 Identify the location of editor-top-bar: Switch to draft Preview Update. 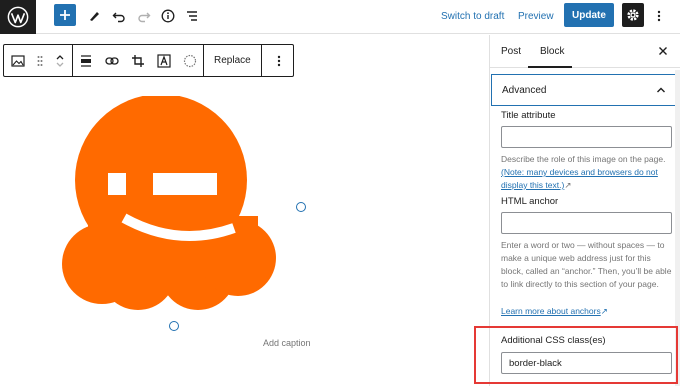
(340, 17).